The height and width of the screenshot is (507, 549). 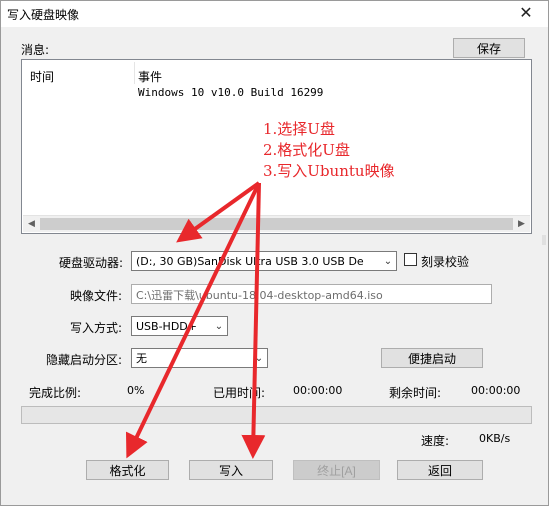 What do you see at coordinates (199, 358) in the screenshot?
I see `hidden-partition-select: 无 ⌄` at bounding box center [199, 358].